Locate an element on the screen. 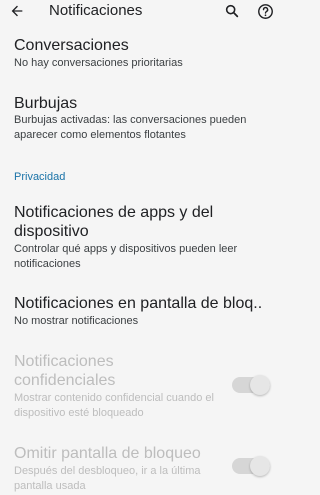 Image resolution: width=320 pixels, height=495 pixels. item-subtitle: No mostrar notificaciones is located at coordinates (76, 321).